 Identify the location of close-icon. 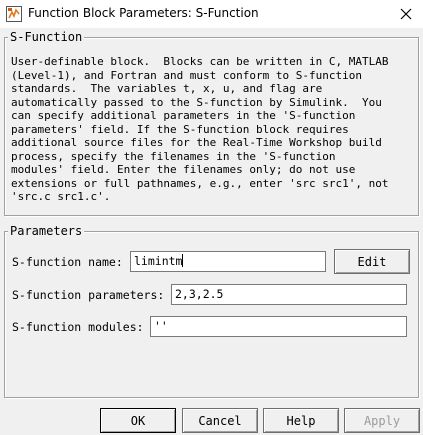
(406, 14).